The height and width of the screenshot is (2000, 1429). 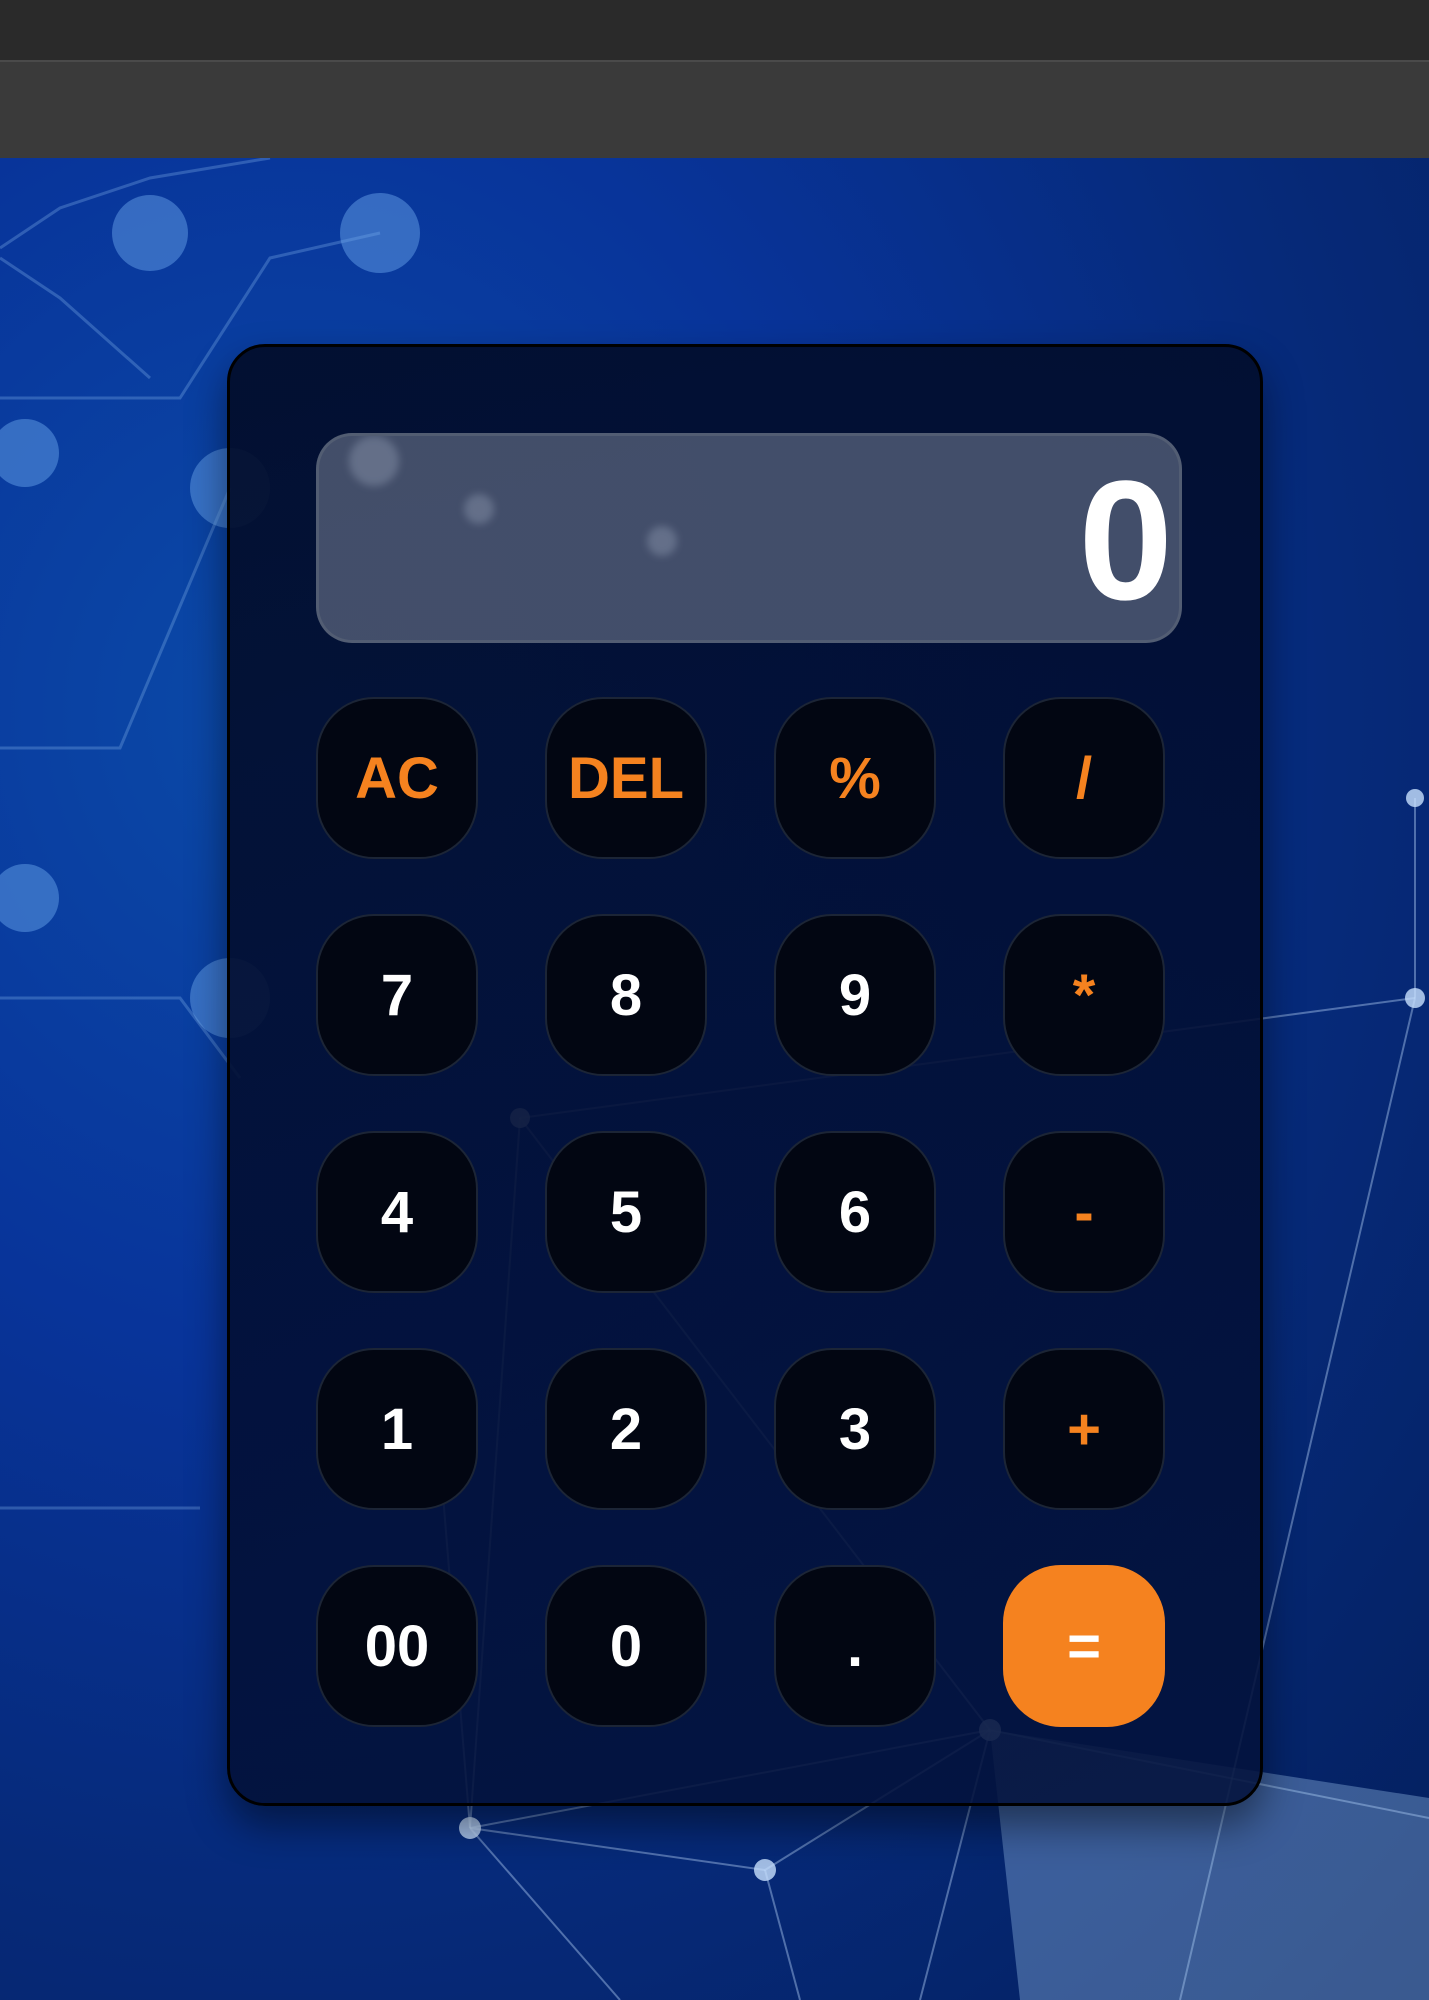 What do you see at coordinates (626, 995) in the screenshot?
I see `digit-8-button: 8` at bounding box center [626, 995].